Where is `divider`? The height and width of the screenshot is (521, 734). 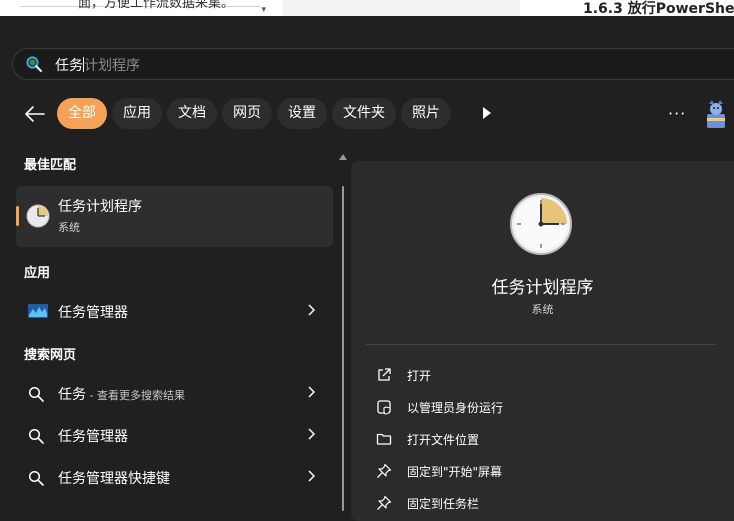 divider is located at coordinates (541, 344).